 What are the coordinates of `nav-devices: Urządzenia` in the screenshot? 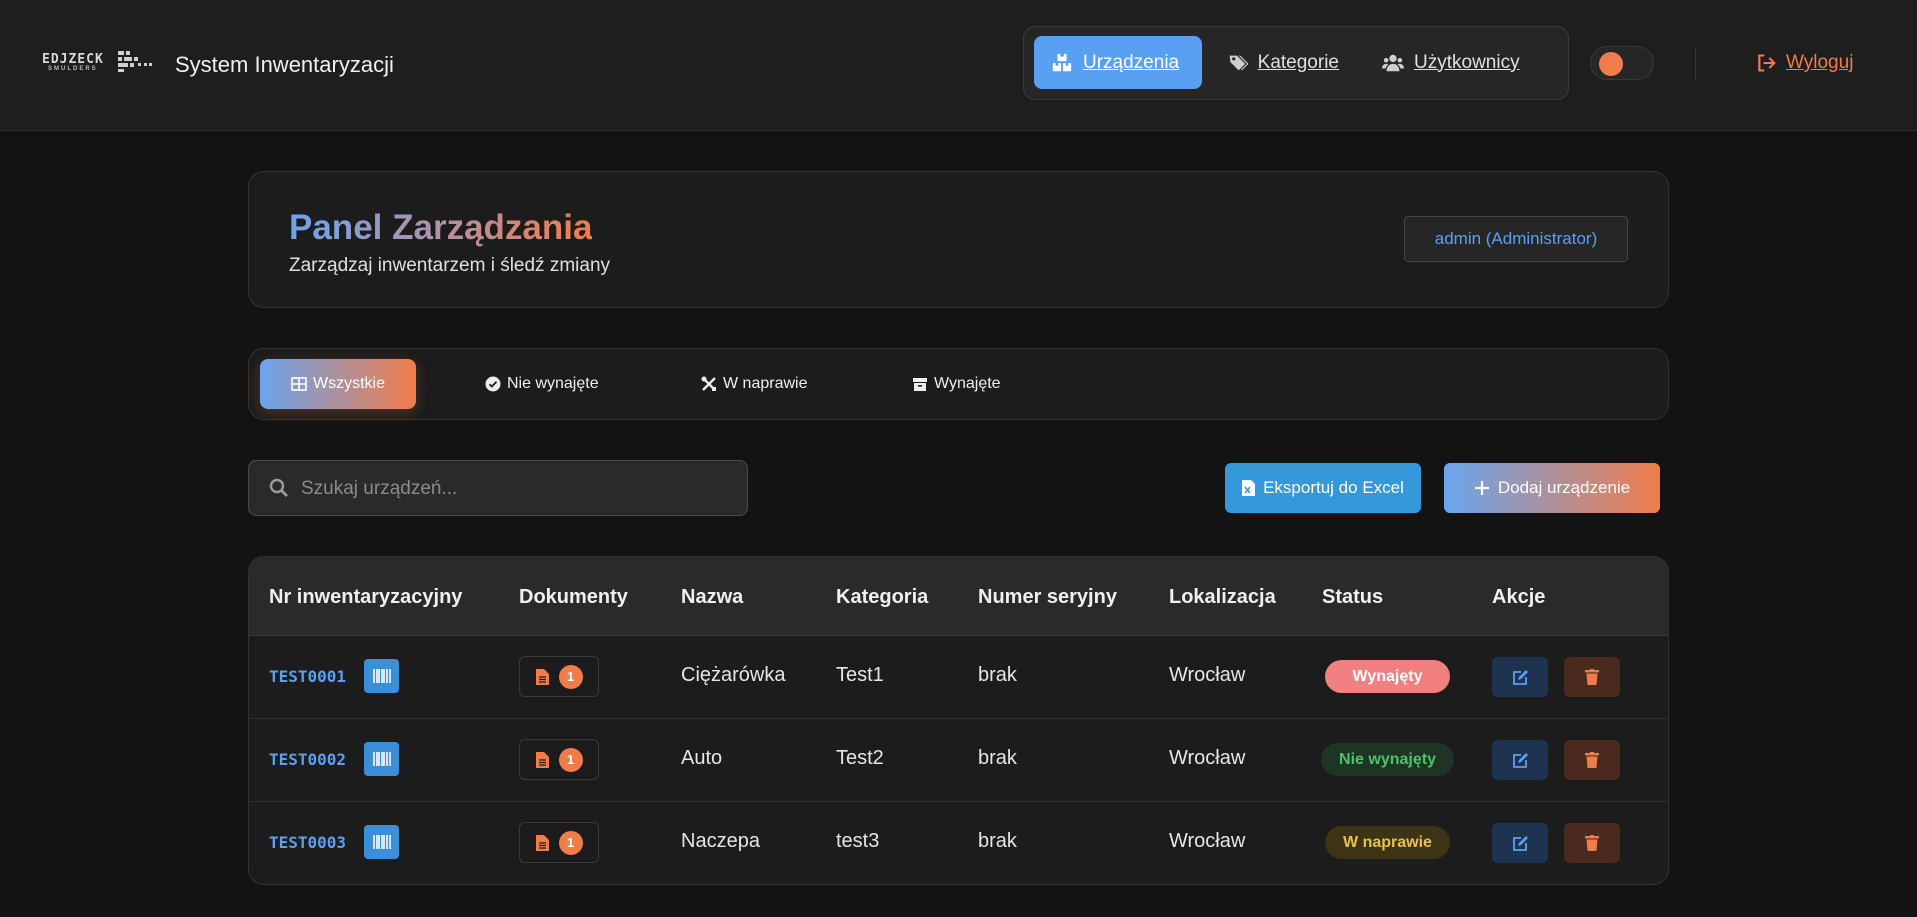 It's located at (1118, 62).